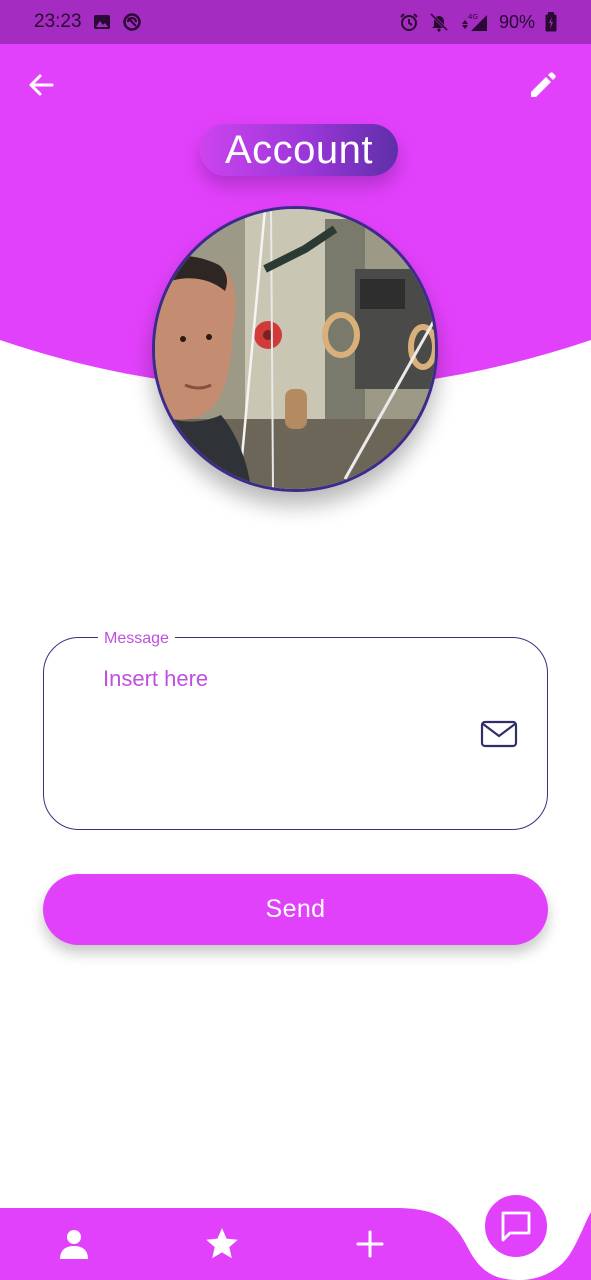  I want to click on arrow-left-icon, so click(41, 85).